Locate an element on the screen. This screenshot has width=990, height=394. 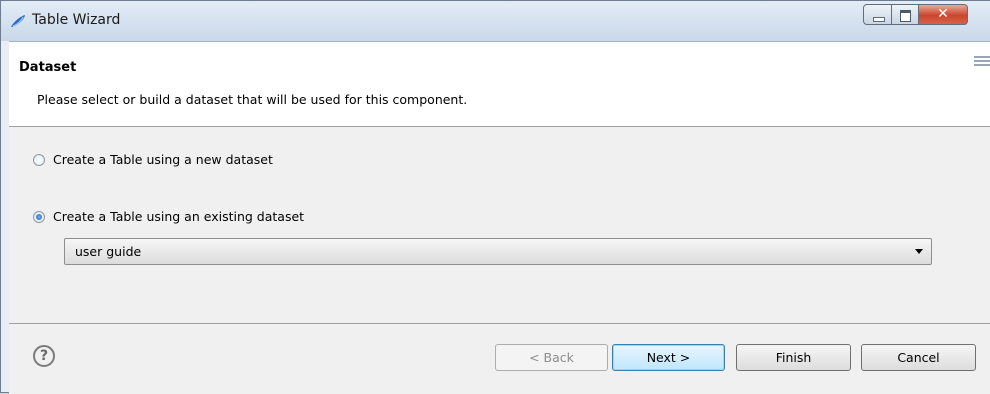
next-button: Next > is located at coordinates (668, 357).